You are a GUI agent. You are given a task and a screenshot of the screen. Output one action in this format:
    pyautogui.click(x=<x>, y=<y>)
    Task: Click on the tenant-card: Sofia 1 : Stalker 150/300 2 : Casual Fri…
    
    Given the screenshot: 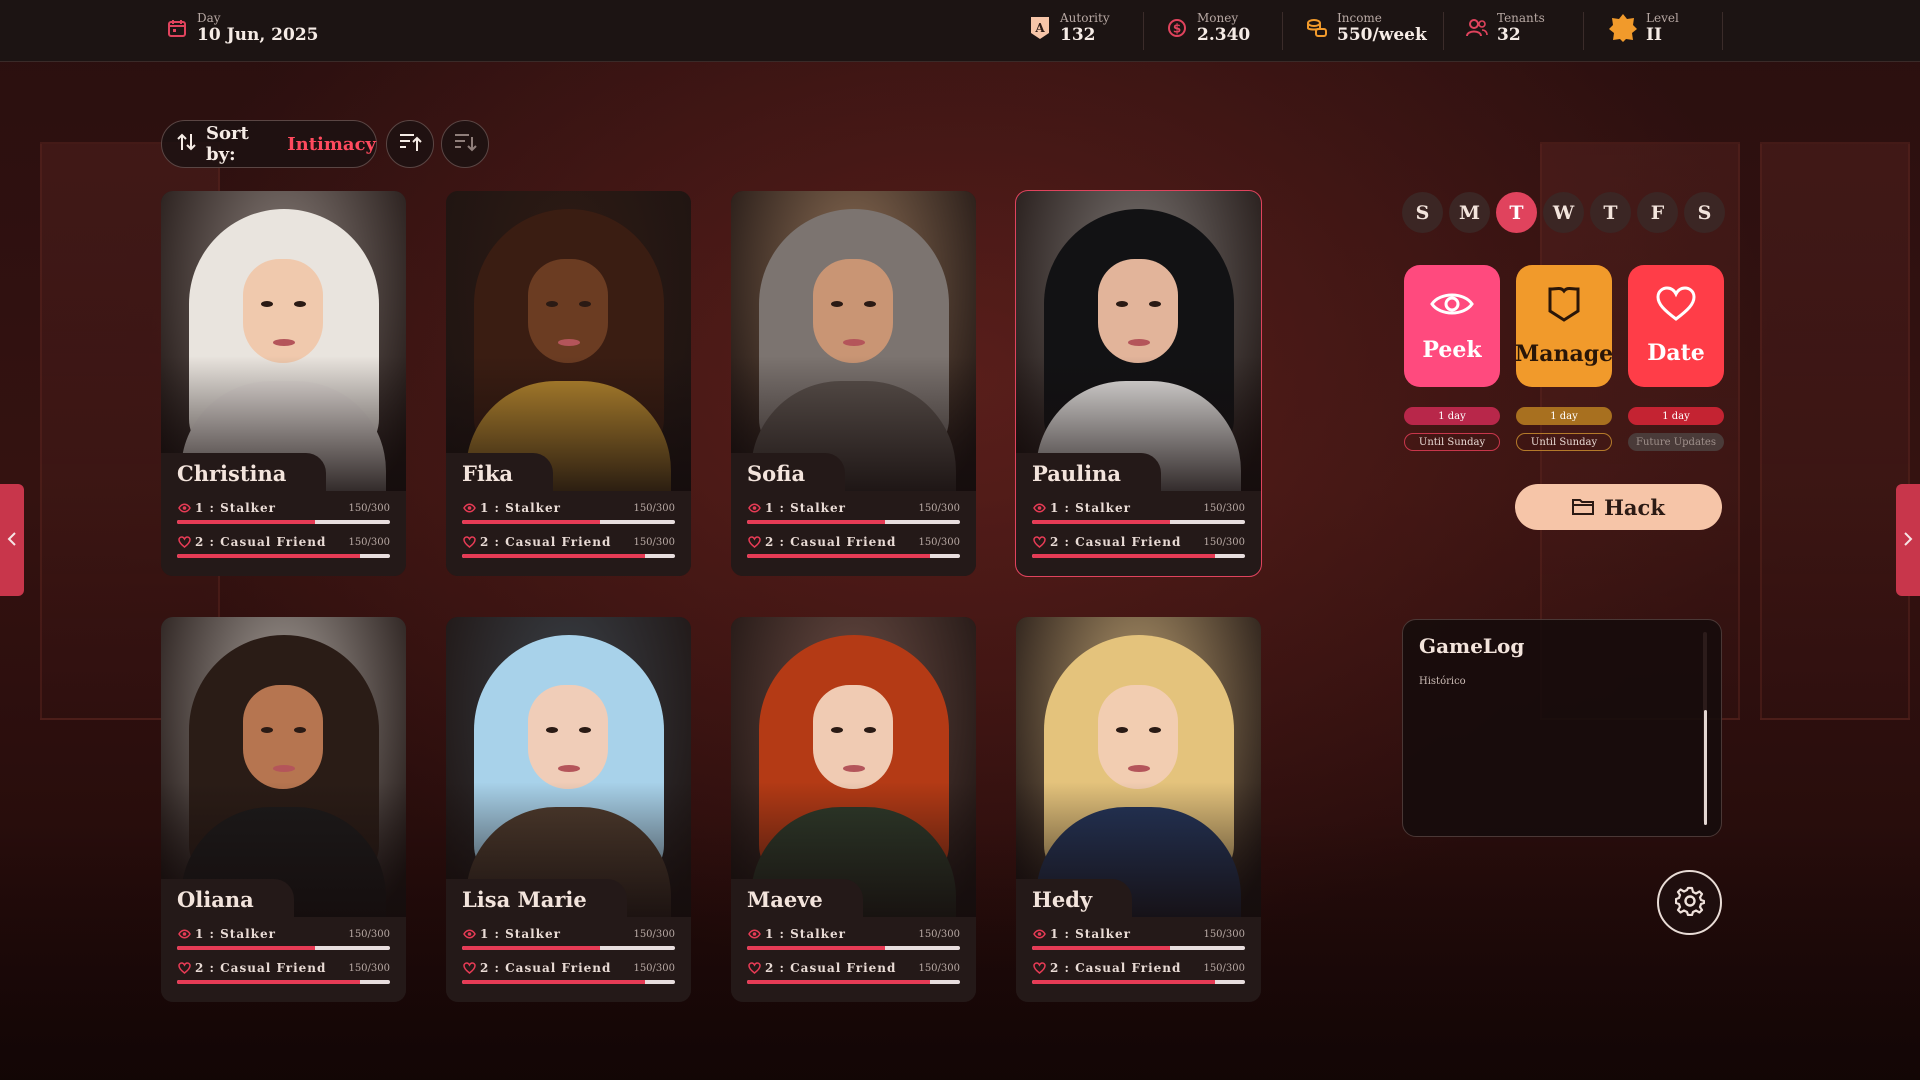 What is the action you would take?
    pyautogui.click(x=853, y=383)
    